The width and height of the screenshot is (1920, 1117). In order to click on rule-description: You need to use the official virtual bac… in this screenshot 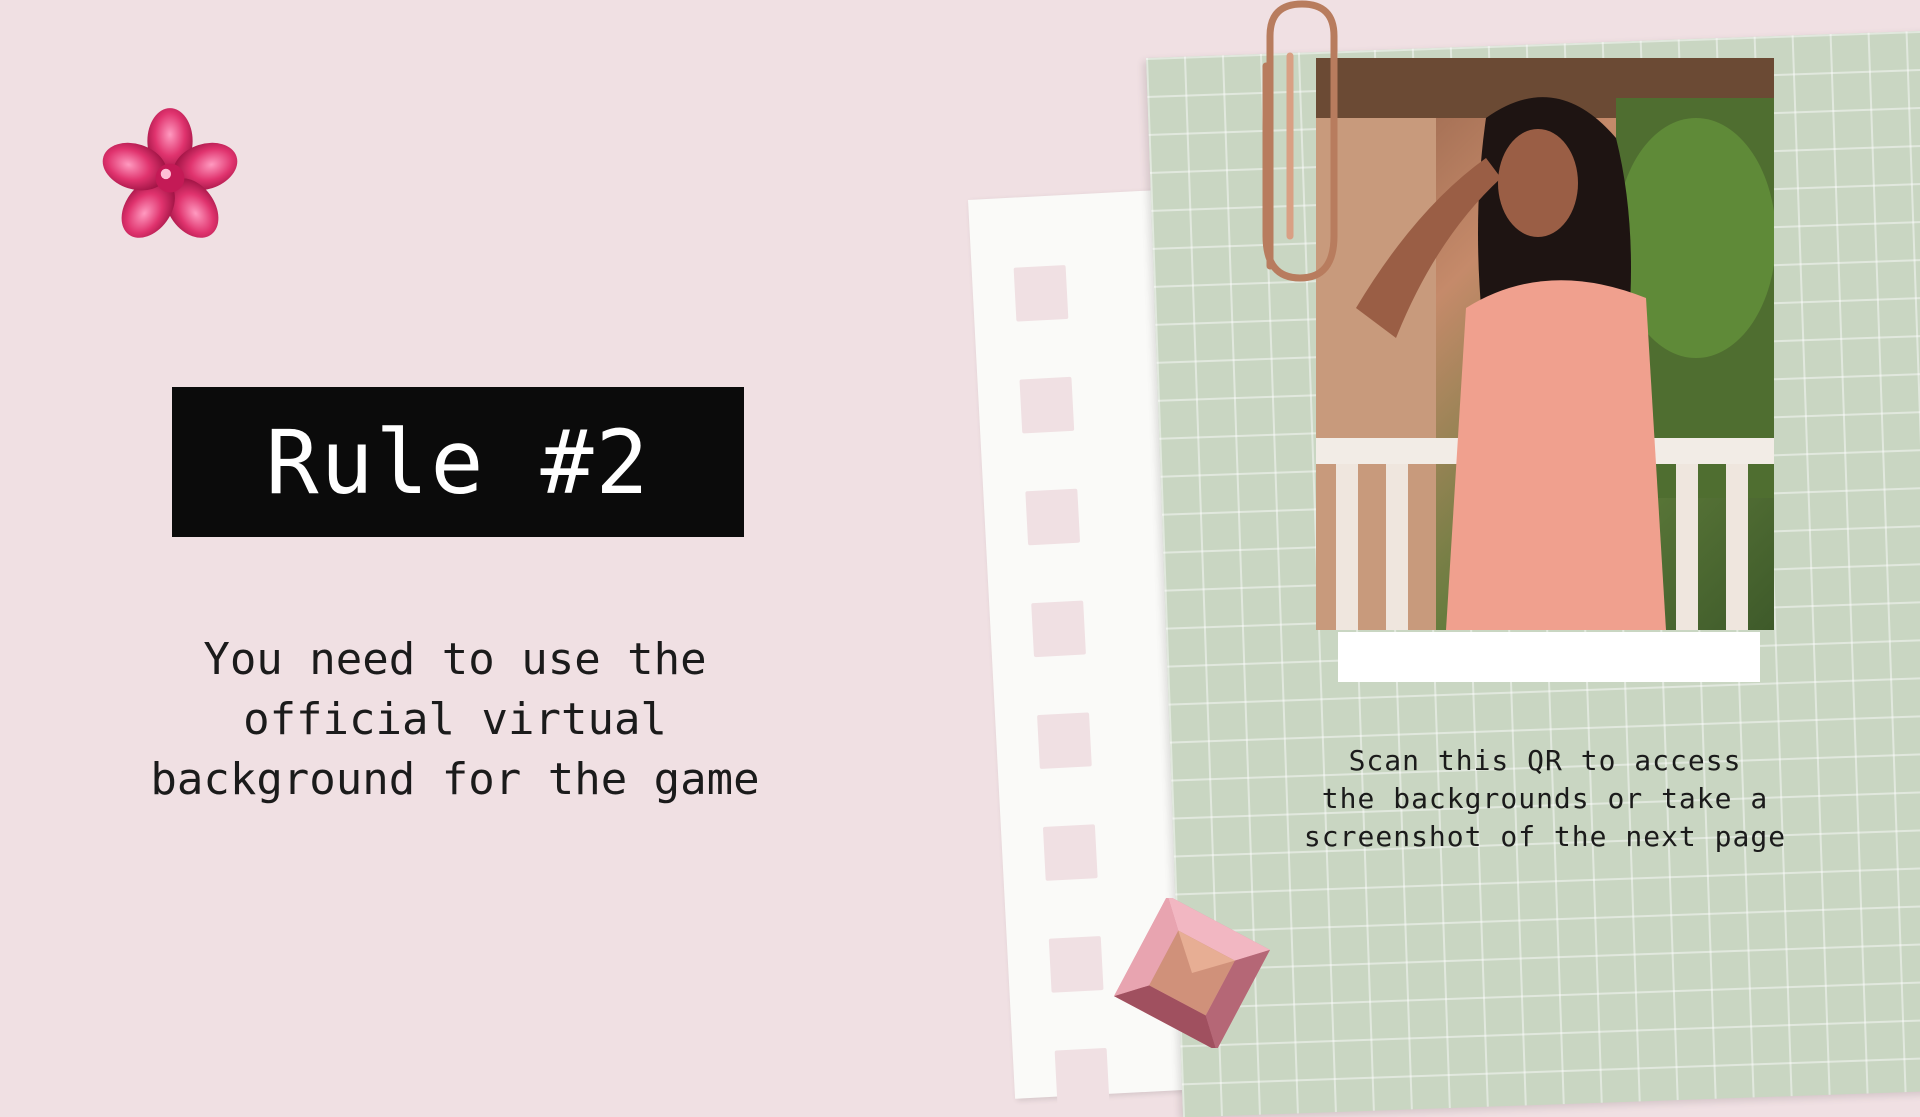, I will do `click(455, 719)`.